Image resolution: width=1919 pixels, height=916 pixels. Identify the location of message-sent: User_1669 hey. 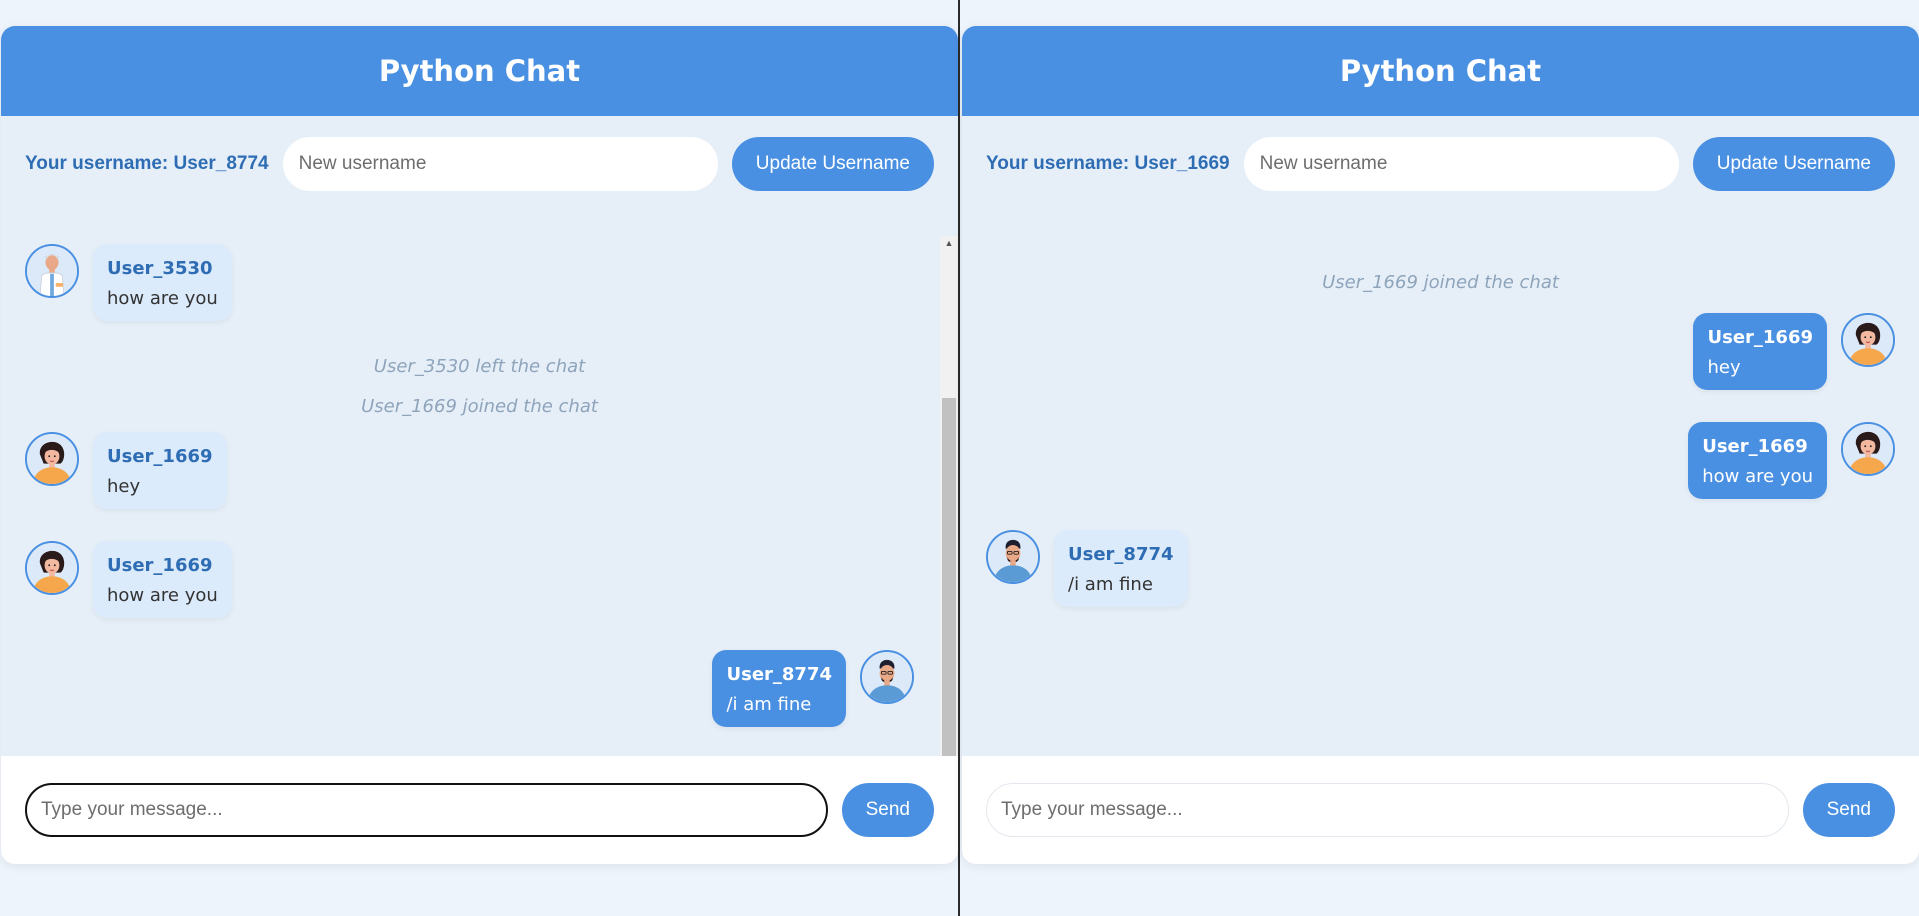
(1794, 351).